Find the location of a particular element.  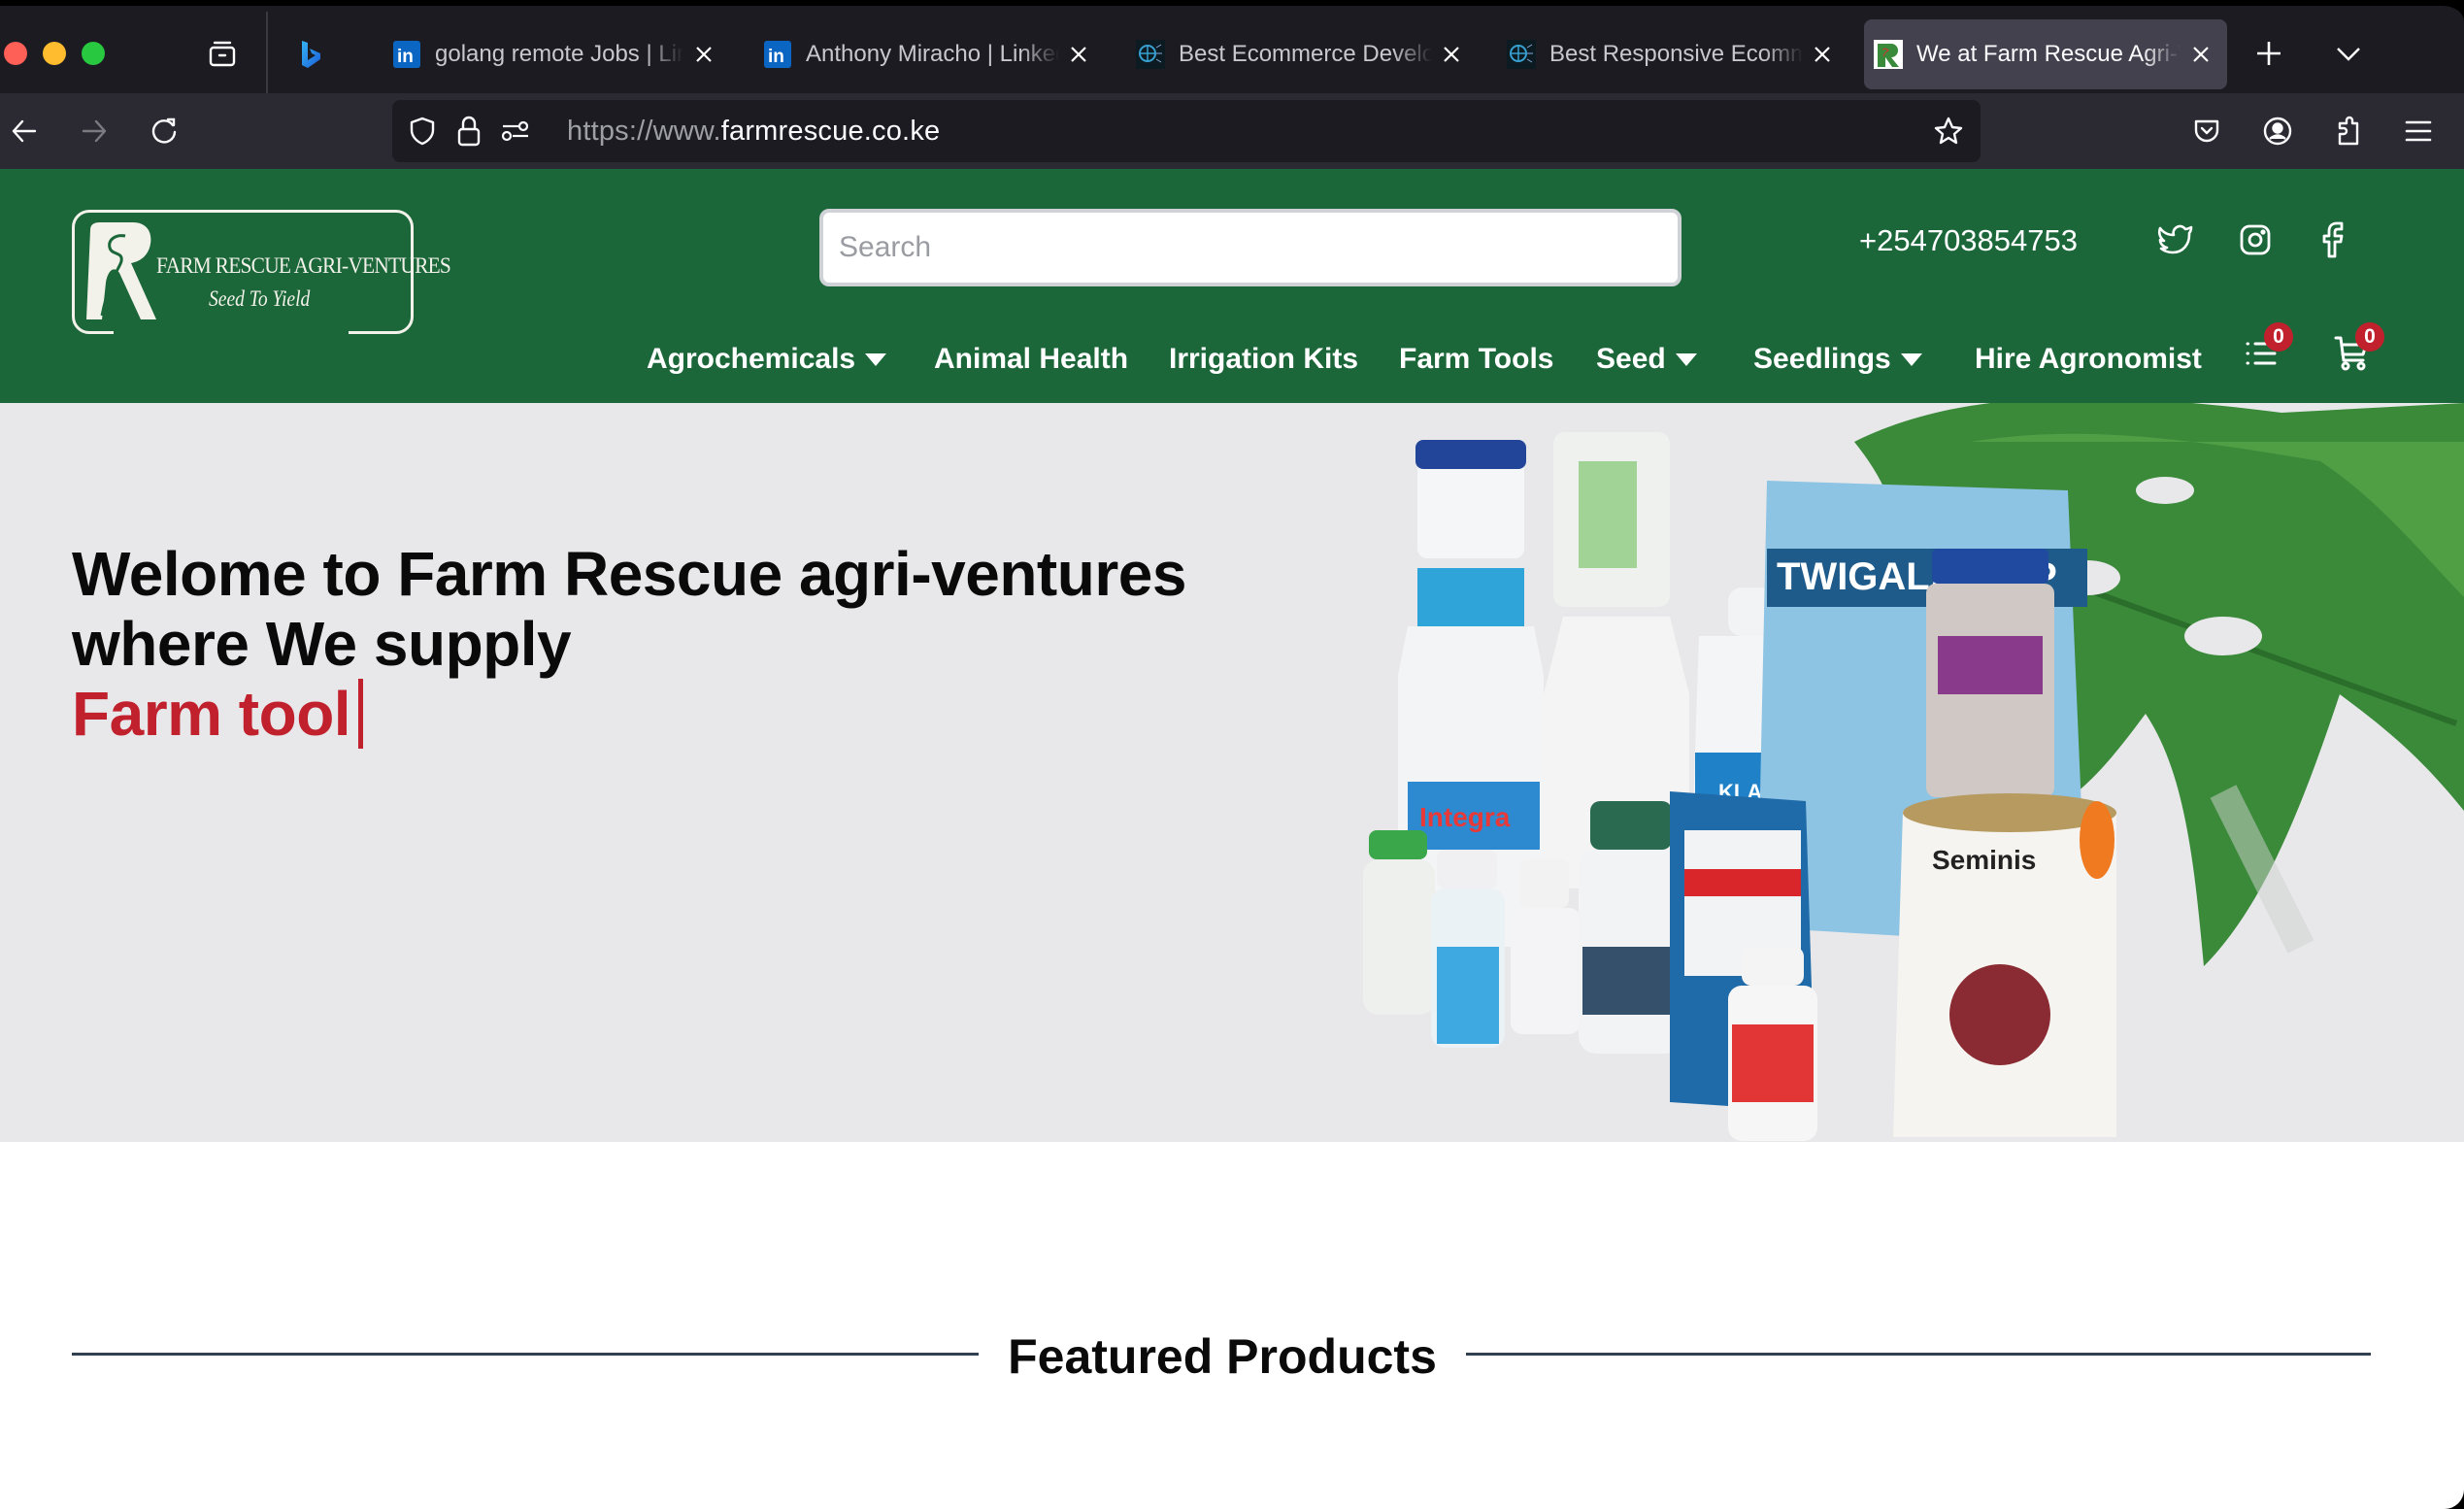

tab-title: We at Farm Rescue Agri-Ventures is located at coordinates (2048, 54).